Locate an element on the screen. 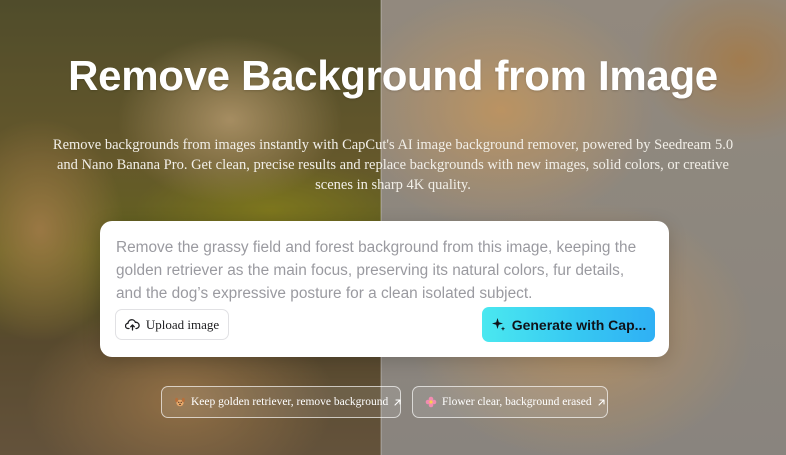 The height and width of the screenshot is (455, 786). suggestion-chip-label: Keep golden retriever, remove background is located at coordinates (290, 402).